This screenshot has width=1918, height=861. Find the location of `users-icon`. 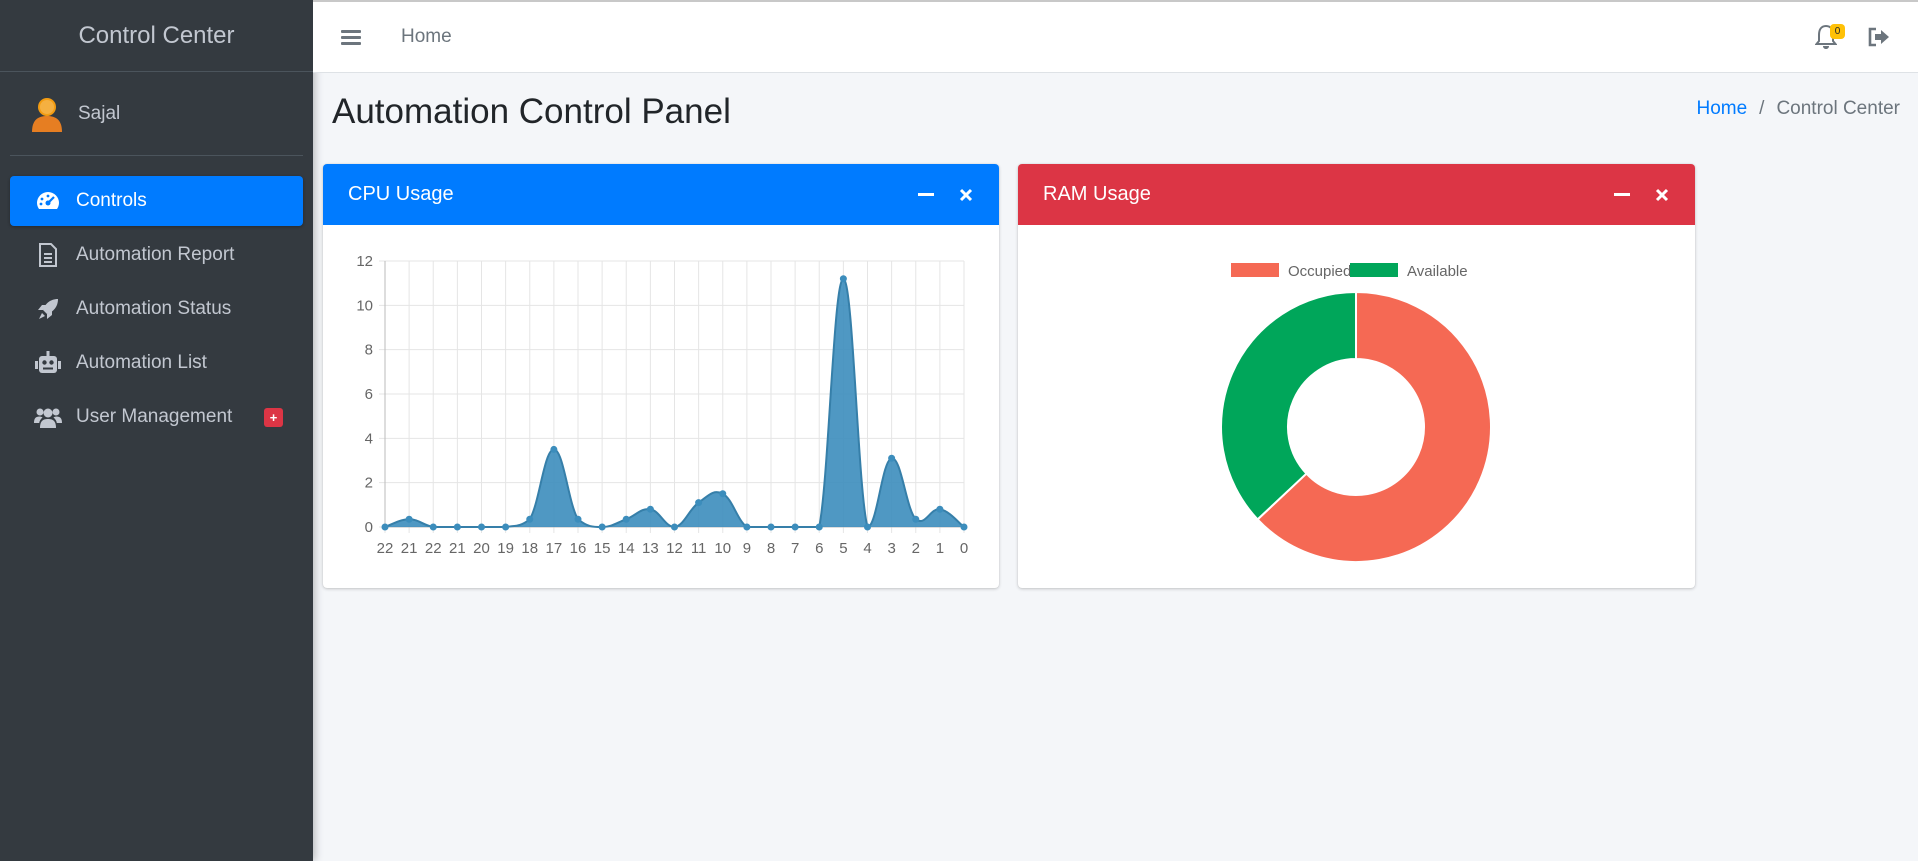

users-icon is located at coordinates (48, 417).